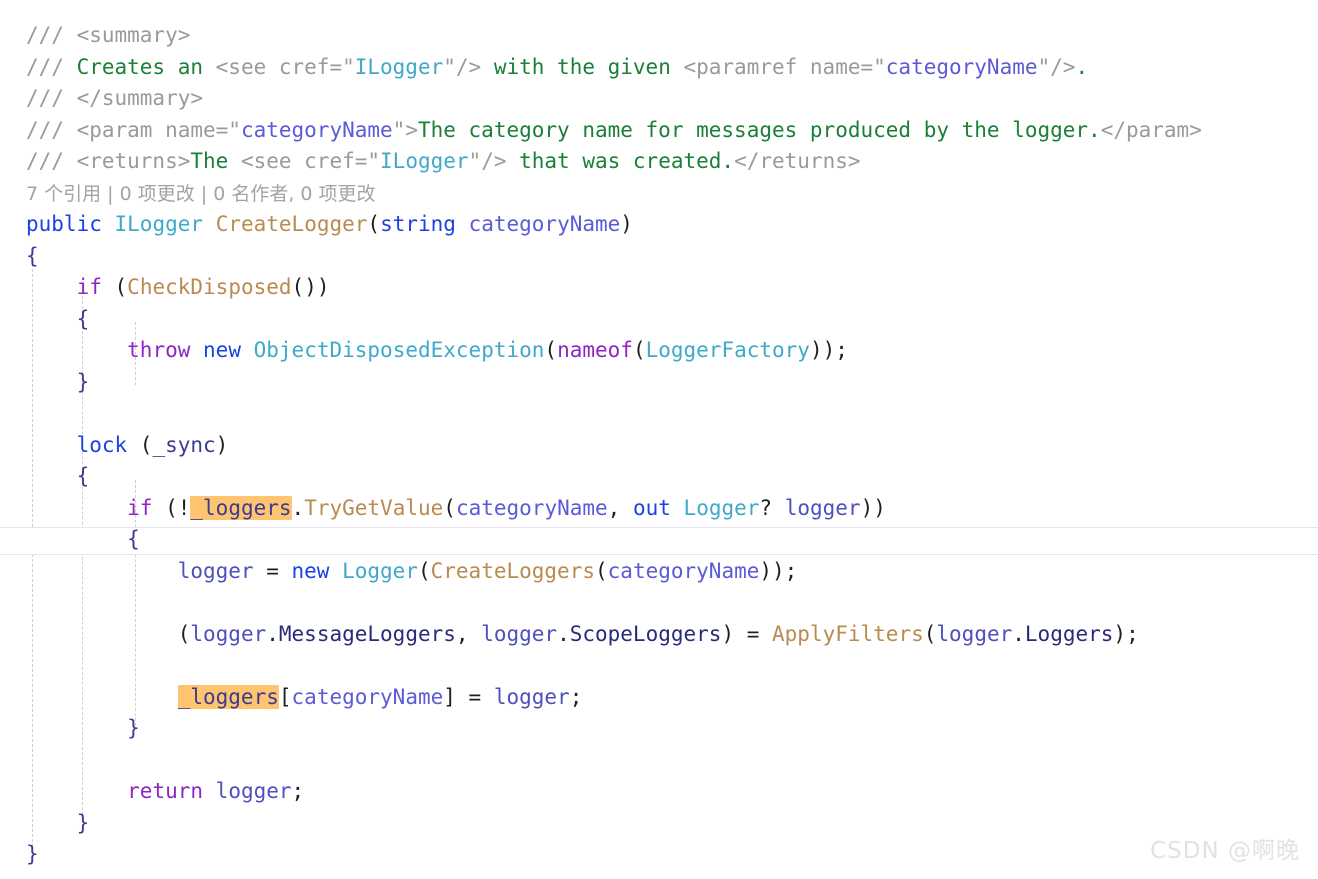  What do you see at coordinates (1225, 851) in the screenshot?
I see `csdn-watermark: CSDN @啊晚` at bounding box center [1225, 851].